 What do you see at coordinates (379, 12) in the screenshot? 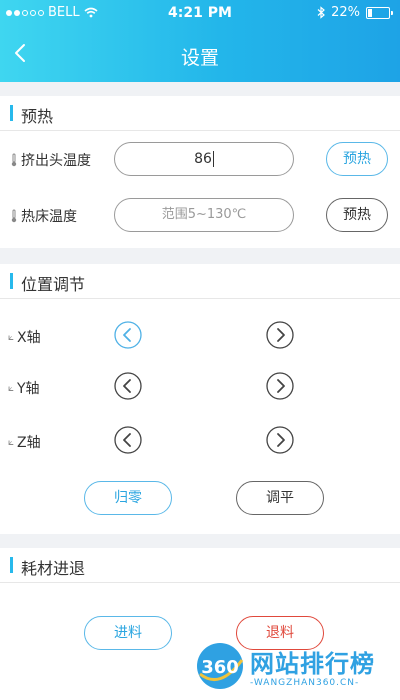
I see `battery-icon` at bounding box center [379, 12].